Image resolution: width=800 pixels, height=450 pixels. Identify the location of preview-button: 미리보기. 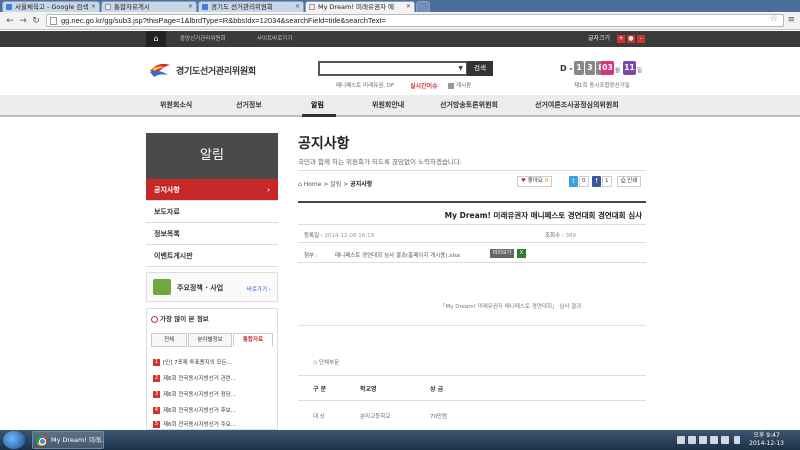
(502, 253).